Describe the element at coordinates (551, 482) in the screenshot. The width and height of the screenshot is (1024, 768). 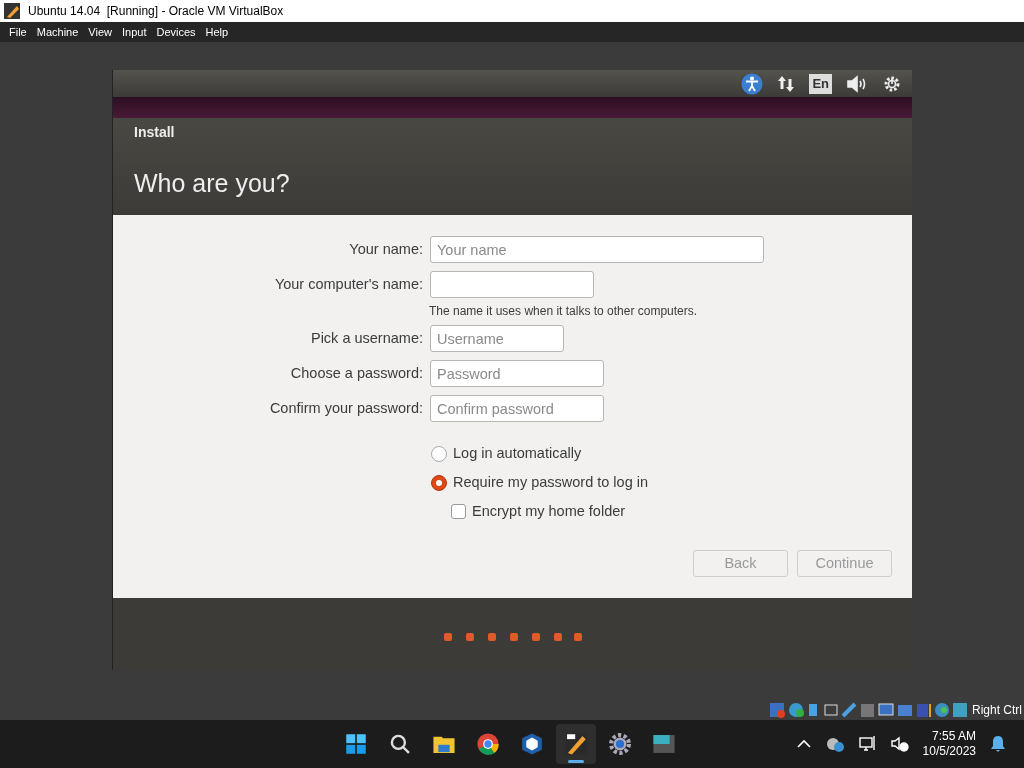
I see `radio-label: Require my password to log in` at that location.